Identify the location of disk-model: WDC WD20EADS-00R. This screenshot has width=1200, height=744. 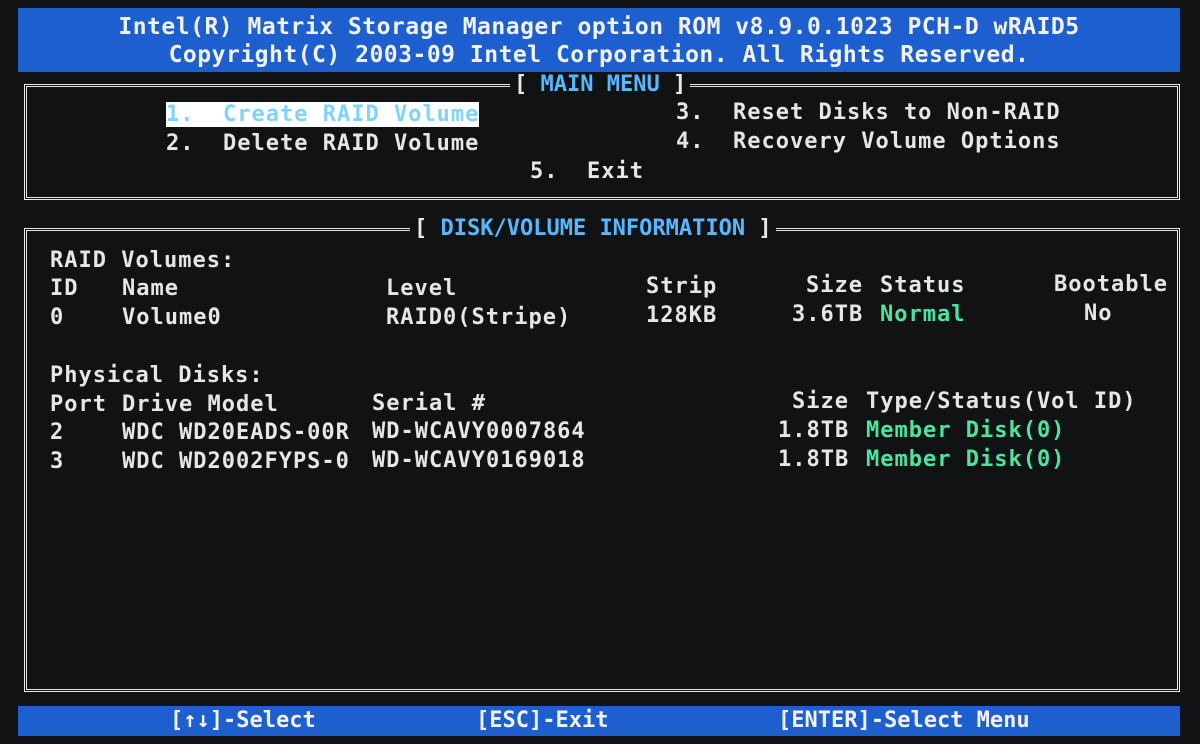
(236, 432).